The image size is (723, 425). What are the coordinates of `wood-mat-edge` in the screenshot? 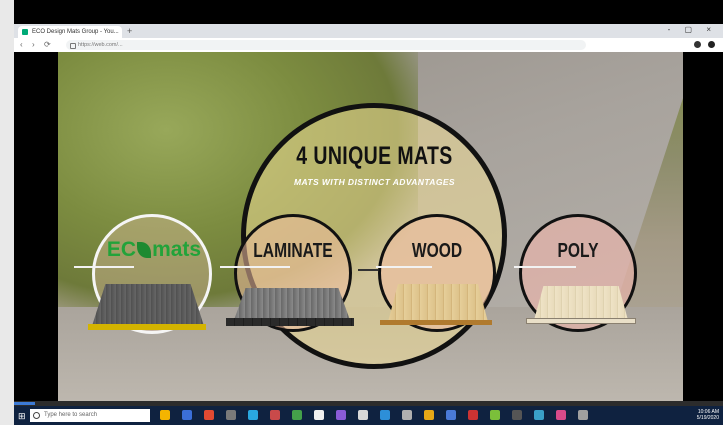 It's located at (436, 322).